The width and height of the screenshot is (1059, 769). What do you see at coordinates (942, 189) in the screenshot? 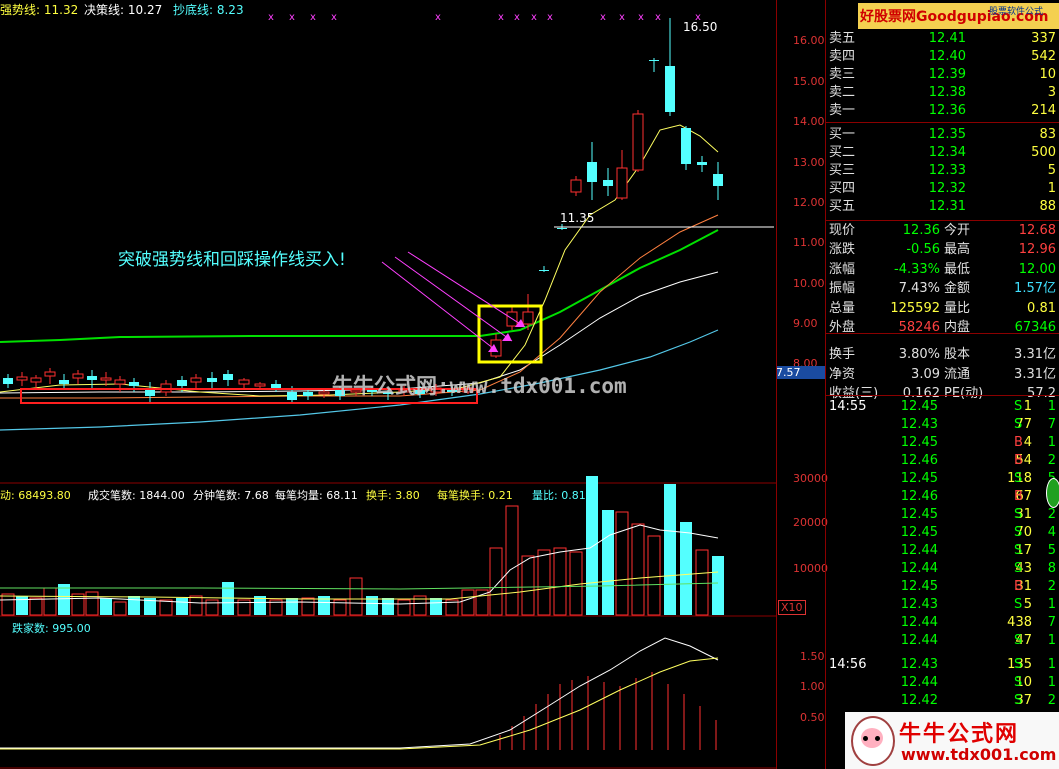
I see `bid-row: 买四 12.32 1` at bounding box center [942, 189].